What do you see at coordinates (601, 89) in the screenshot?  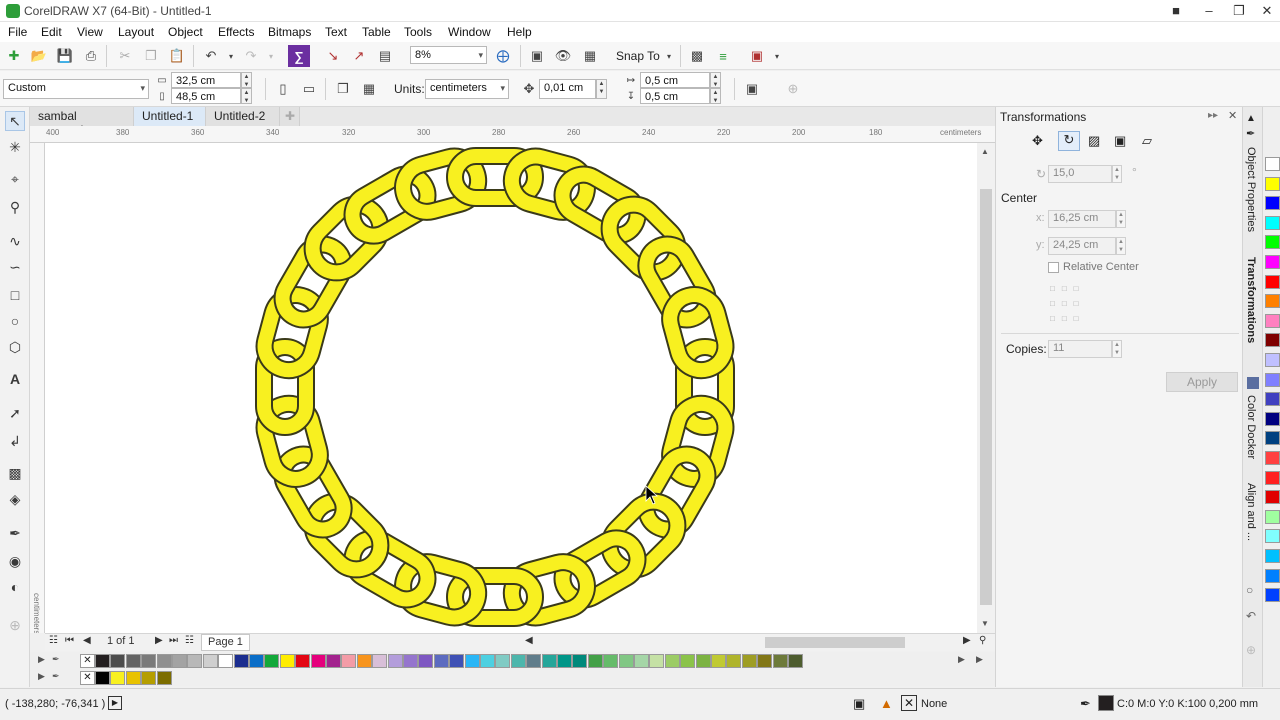 I see `nudge-spinner: ▲ ▼` at bounding box center [601, 89].